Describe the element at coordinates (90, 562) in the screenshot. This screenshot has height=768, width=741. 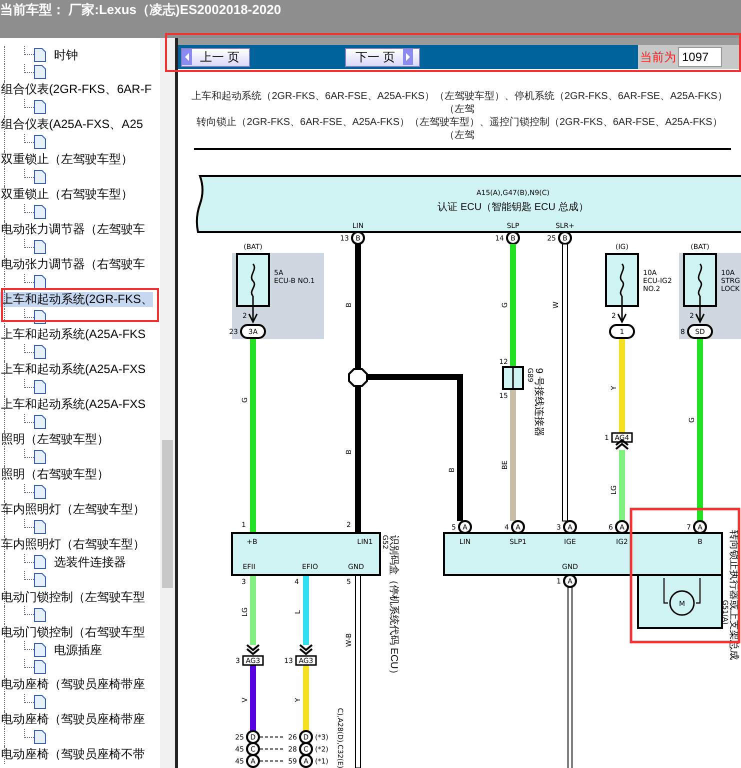
I see `tree-leaf: 选装件连接器` at that location.